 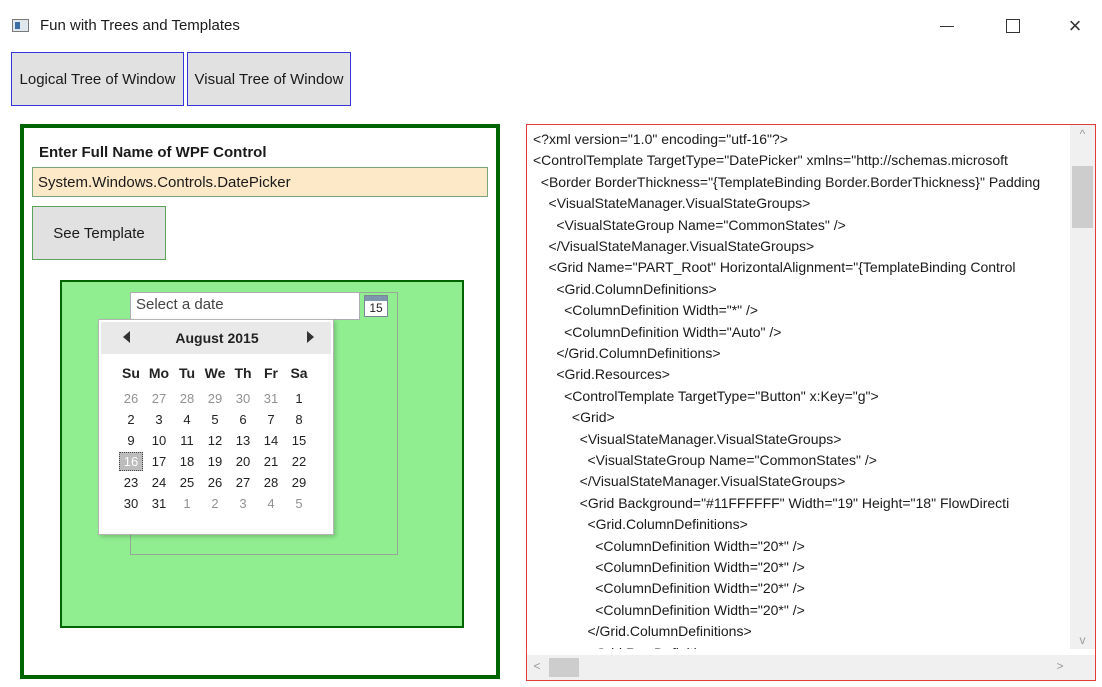 I want to click on calendar-day: 7, so click(x=271, y=419).